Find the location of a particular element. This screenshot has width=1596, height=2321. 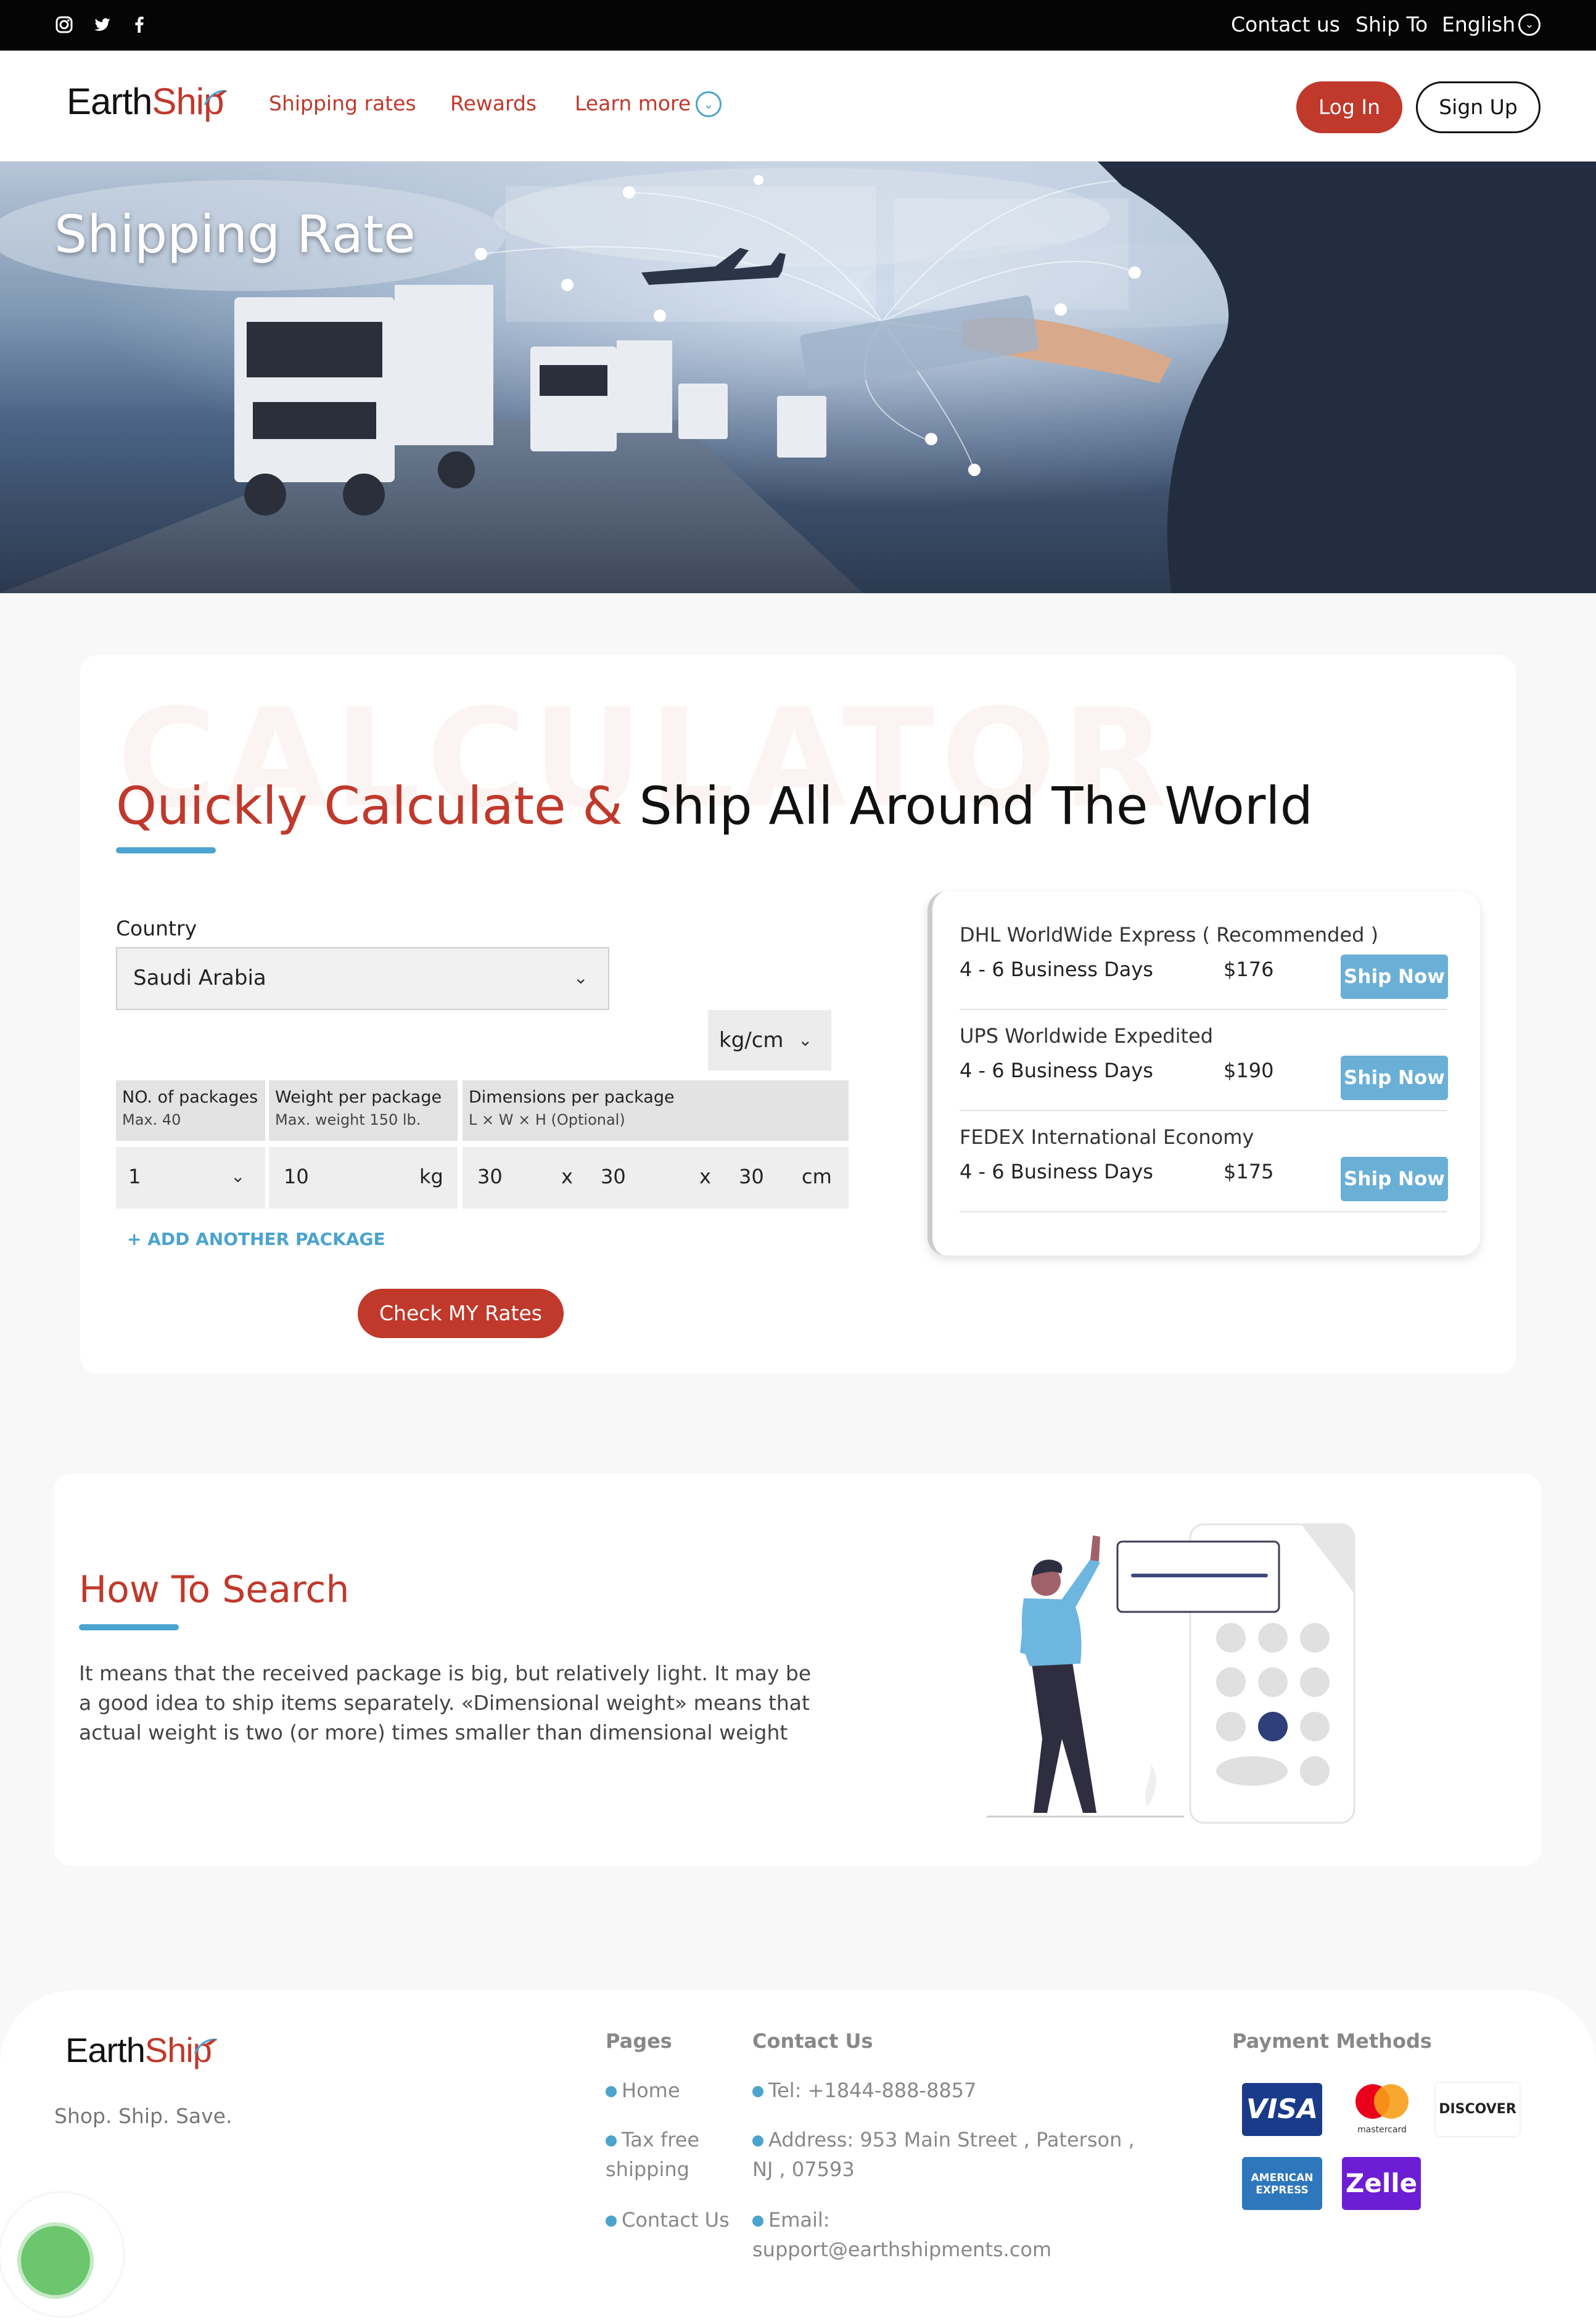

col-header-sub: Max. weight 150 lb. is located at coordinates (348, 1120).